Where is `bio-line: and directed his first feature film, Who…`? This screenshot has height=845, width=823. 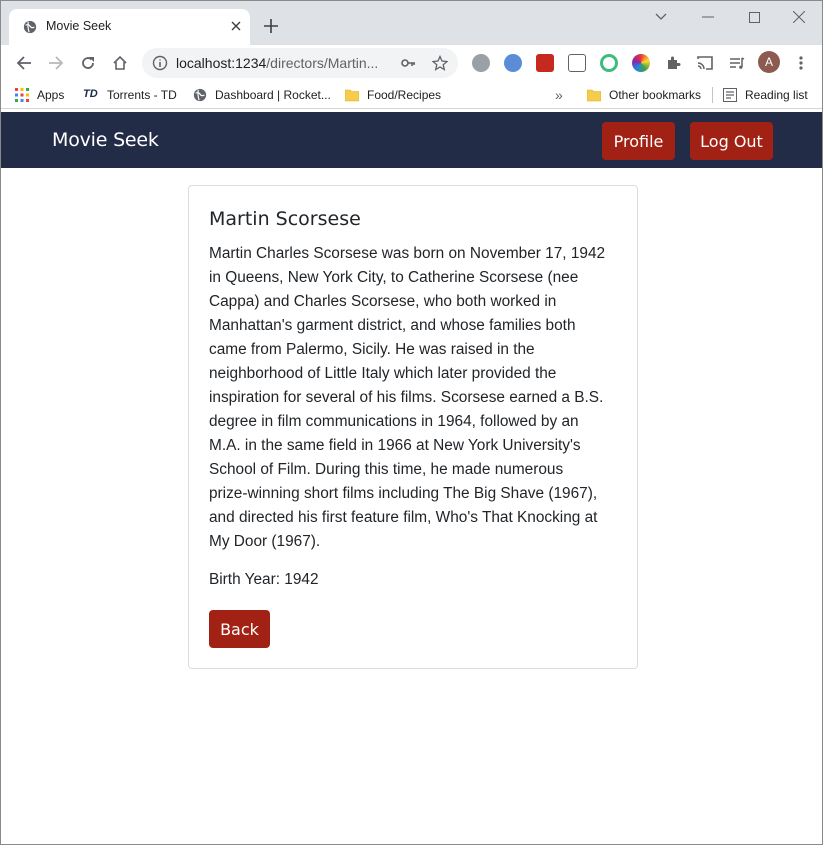
bio-line: and directed his first feature film, Who… is located at coordinates (403, 517).